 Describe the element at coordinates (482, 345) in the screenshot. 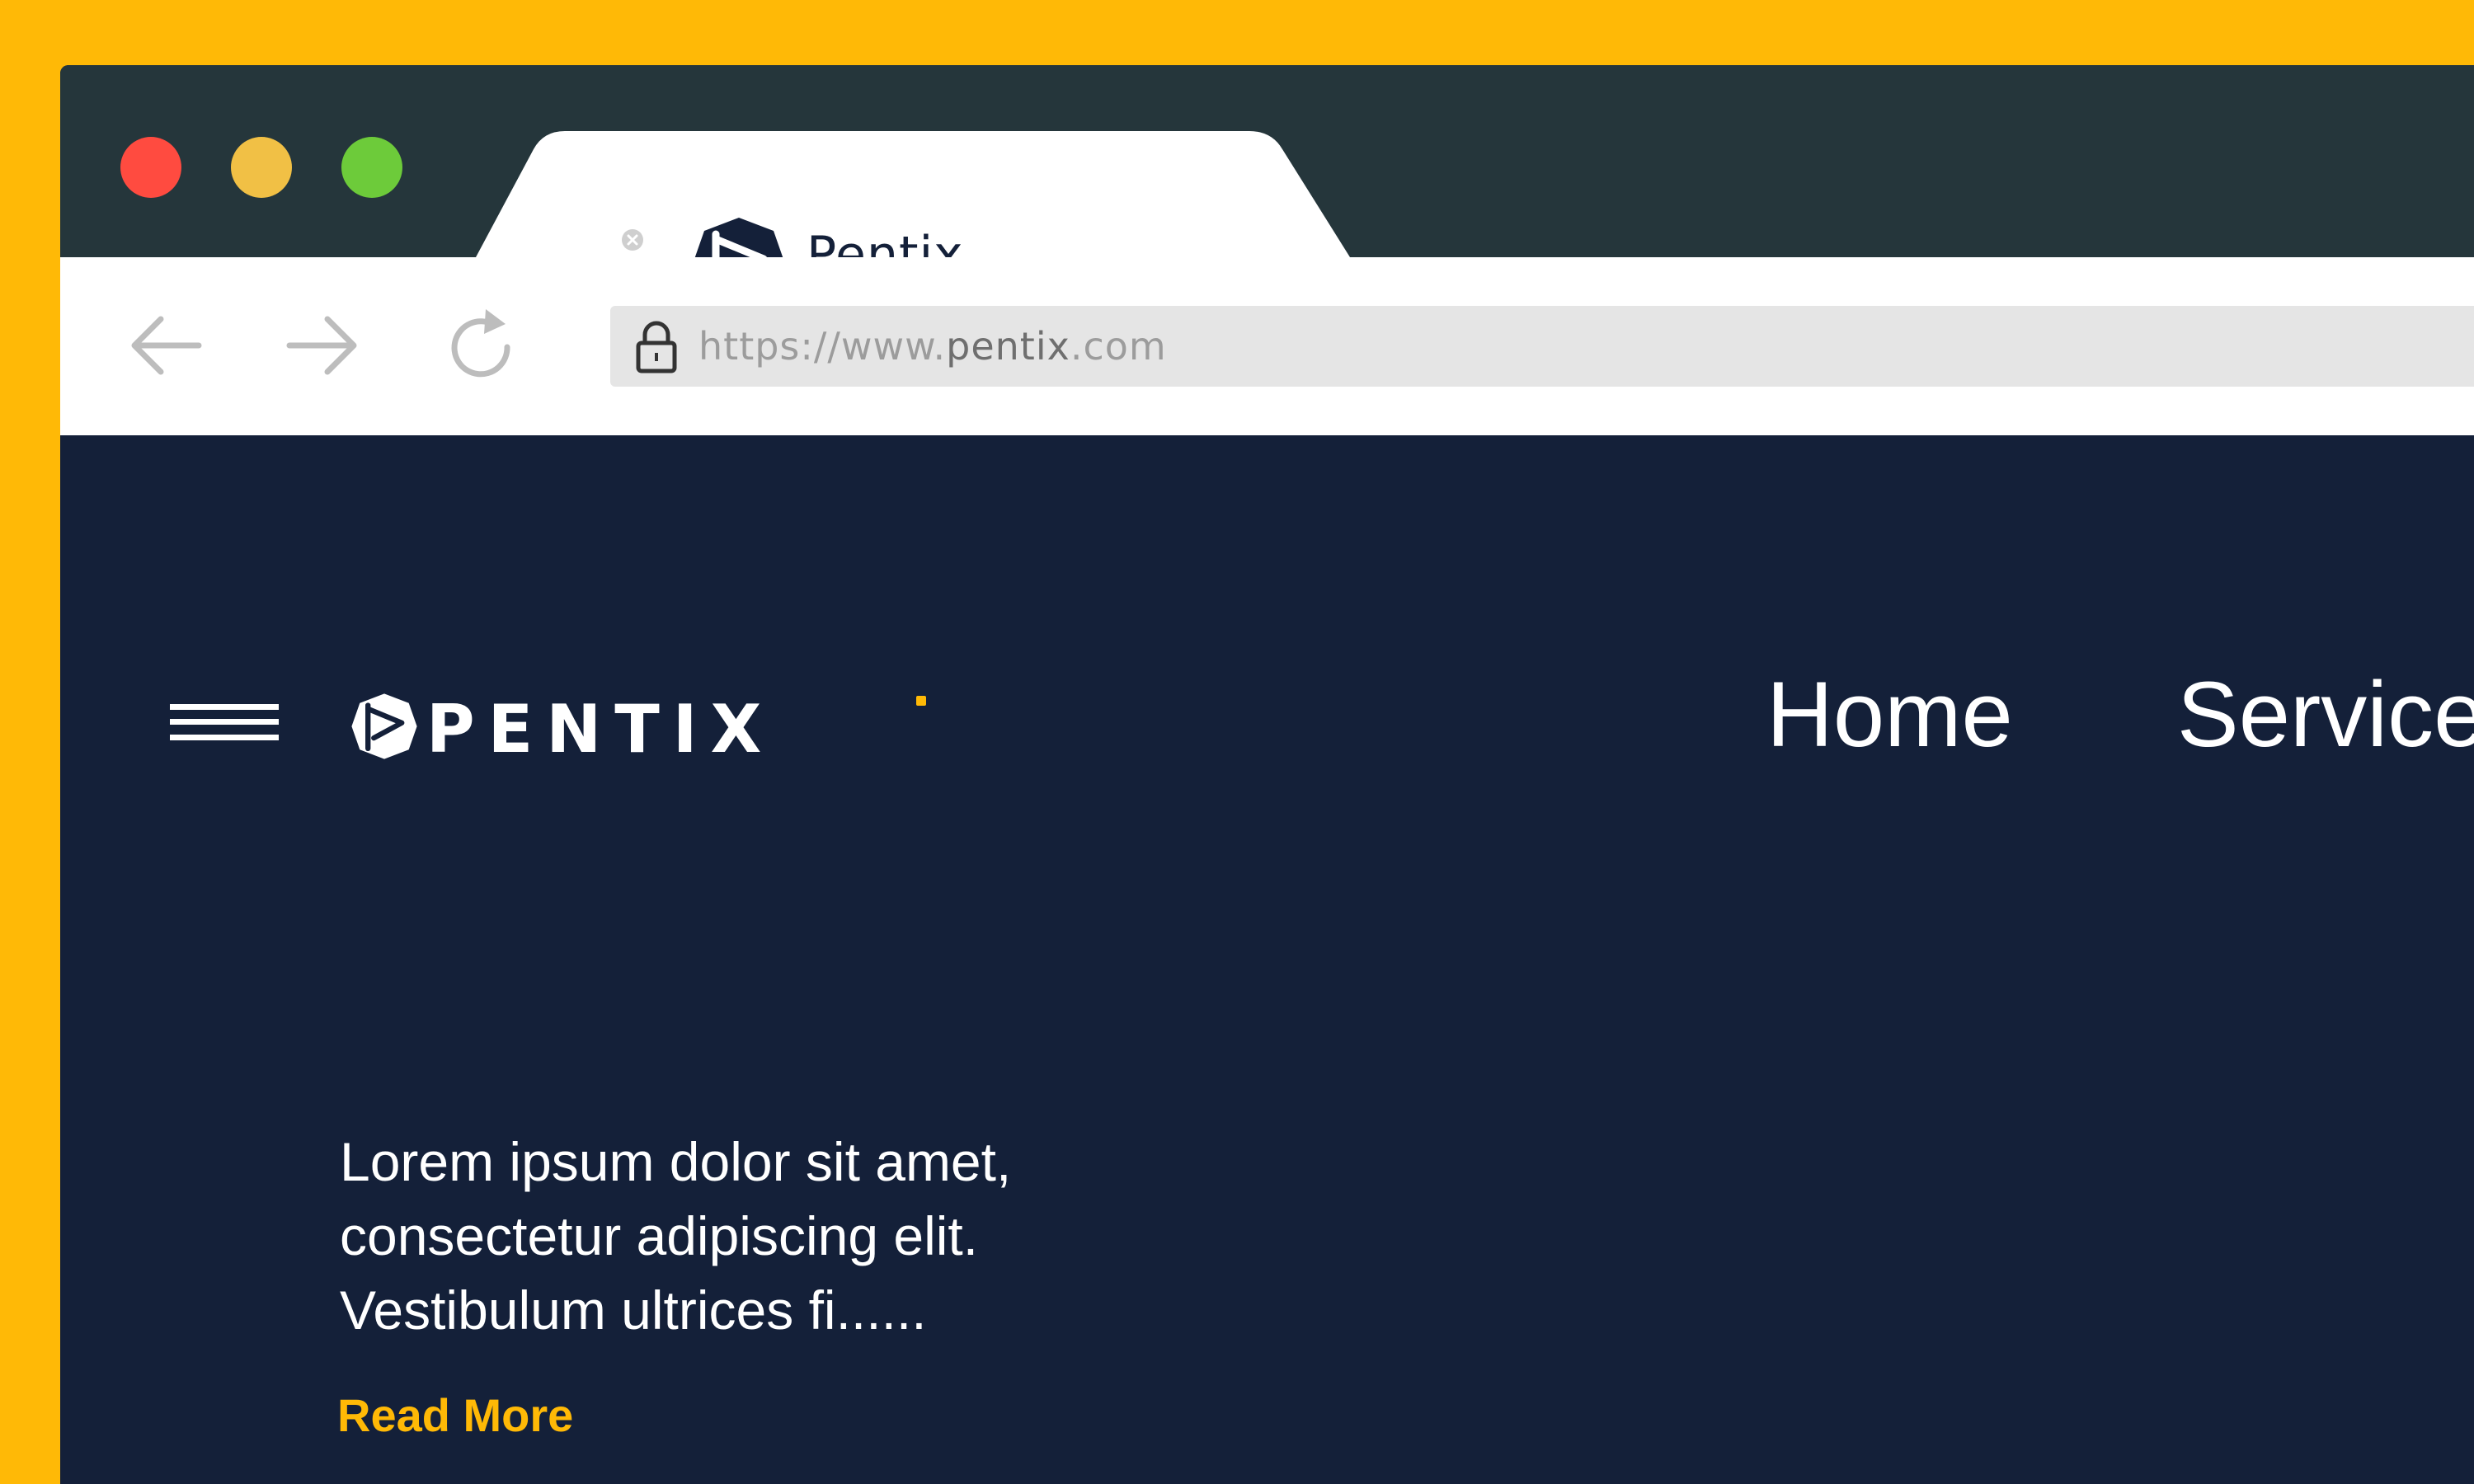

I see `reload-icon` at that location.